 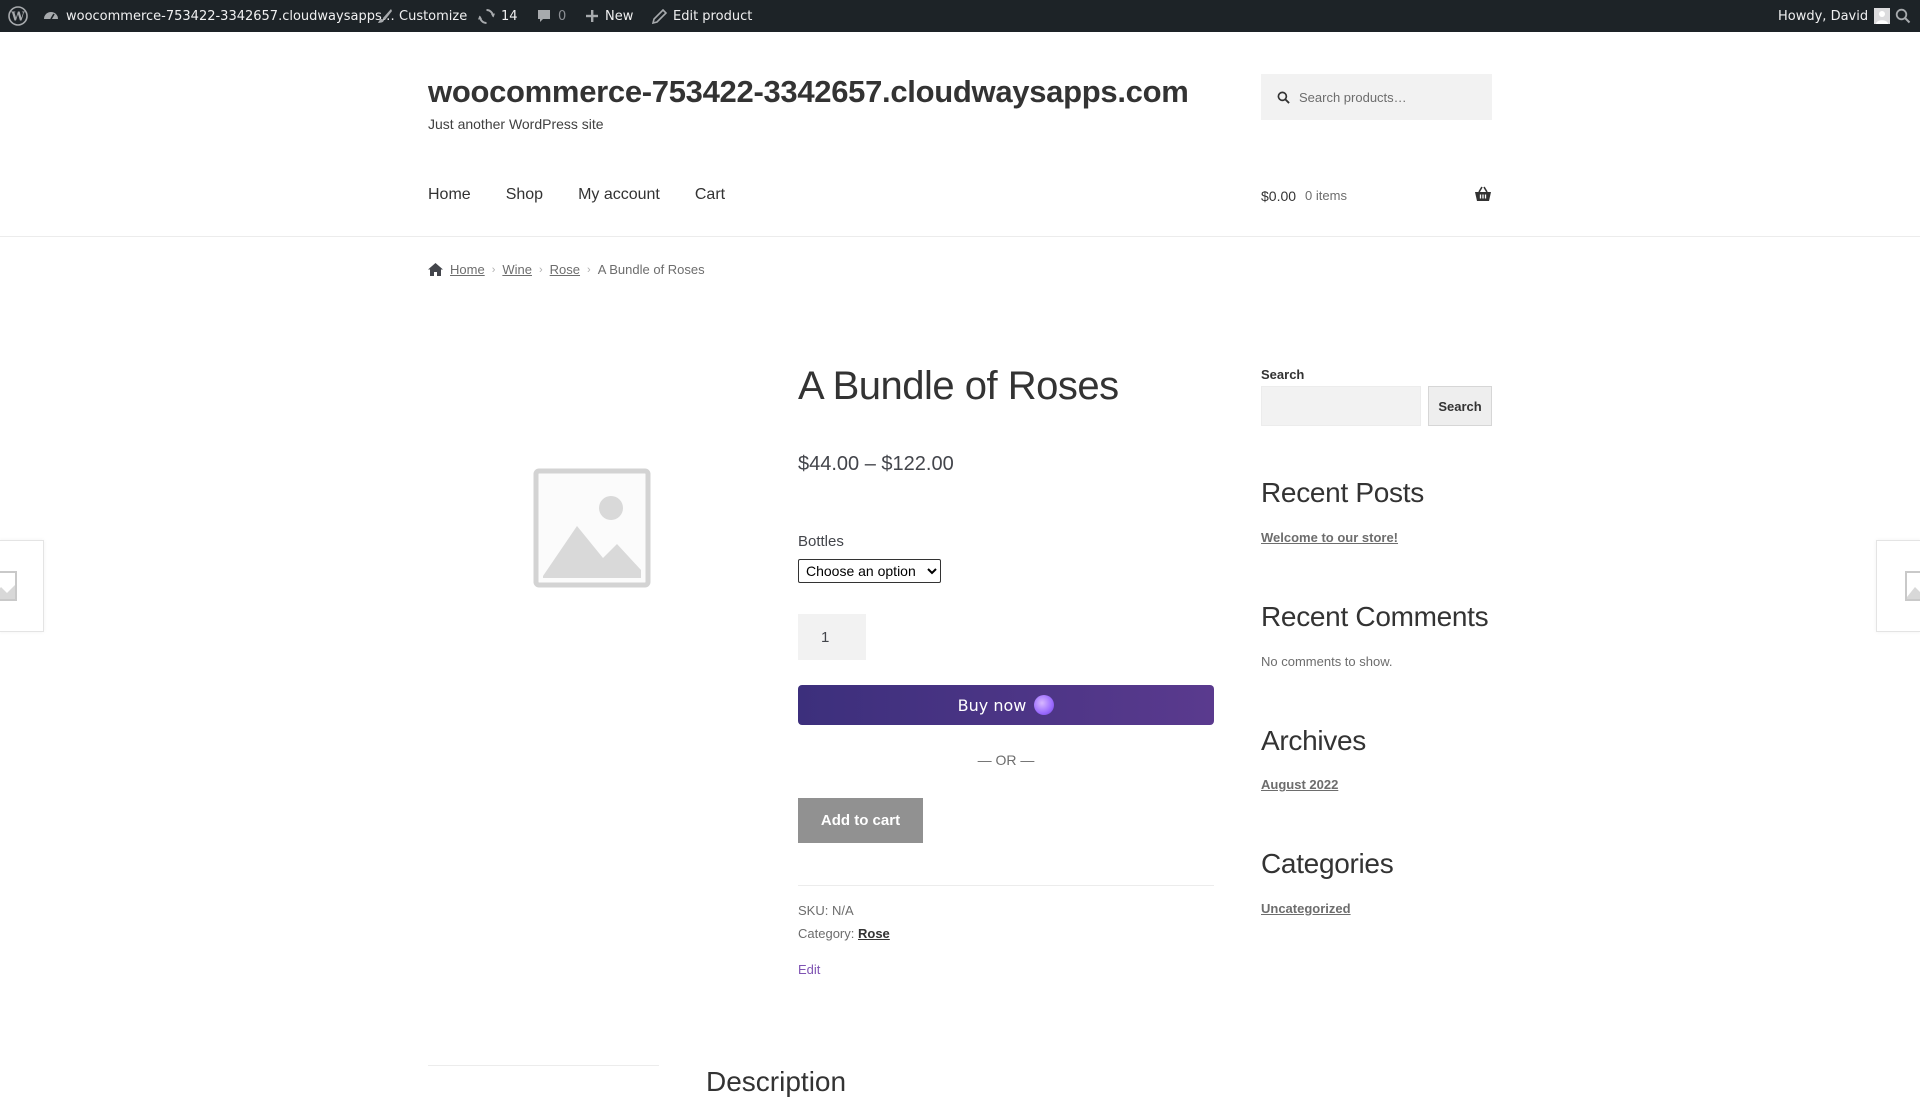 What do you see at coordinates (1313, 740) in the screenshot?
I see `archives-heading: Archives` at bounding box center [1313, 740].